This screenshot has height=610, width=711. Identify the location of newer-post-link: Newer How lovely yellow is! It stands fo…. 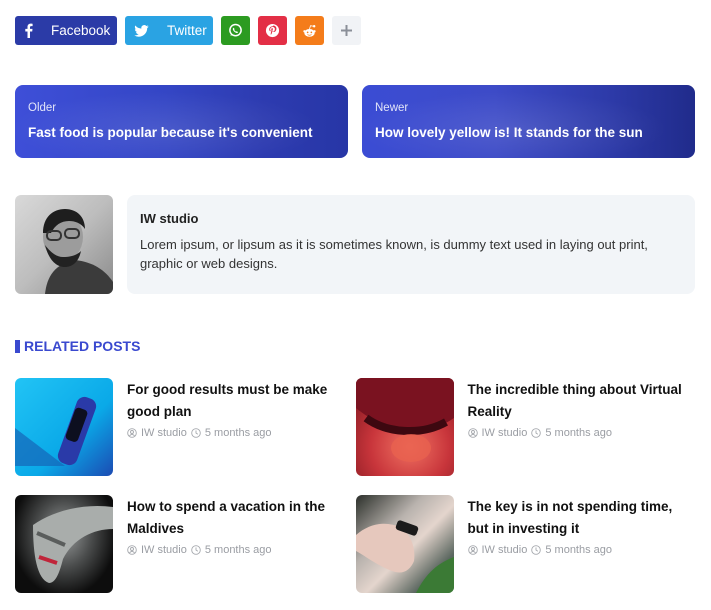
(528, 121).